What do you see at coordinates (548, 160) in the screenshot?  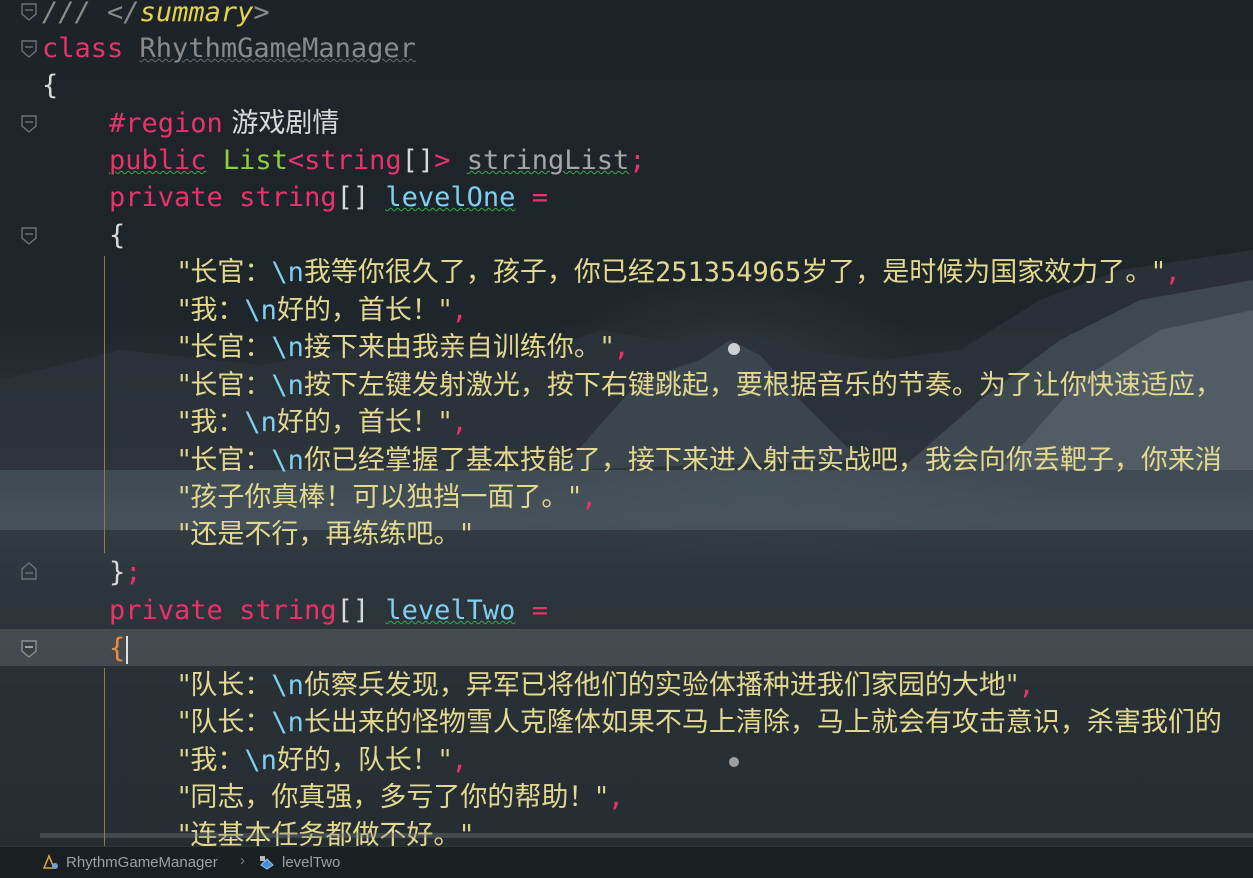 I see `field-stringList: stringList` at bounding box center [548, 160].